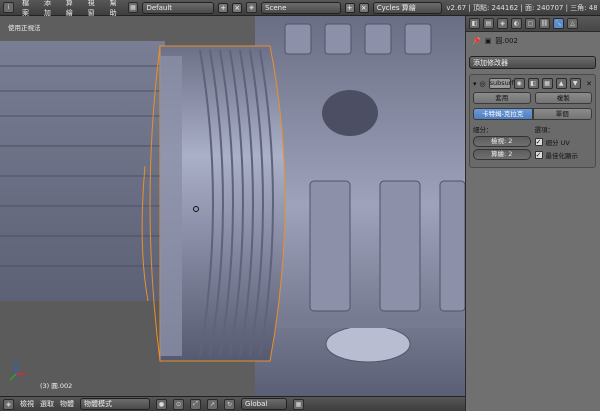 This screenshot has height=411, width=600. What do you see at coordinates (562, 114) in the screenshot?
I see `simple-button: 單個` at bounding box center [562, 114].